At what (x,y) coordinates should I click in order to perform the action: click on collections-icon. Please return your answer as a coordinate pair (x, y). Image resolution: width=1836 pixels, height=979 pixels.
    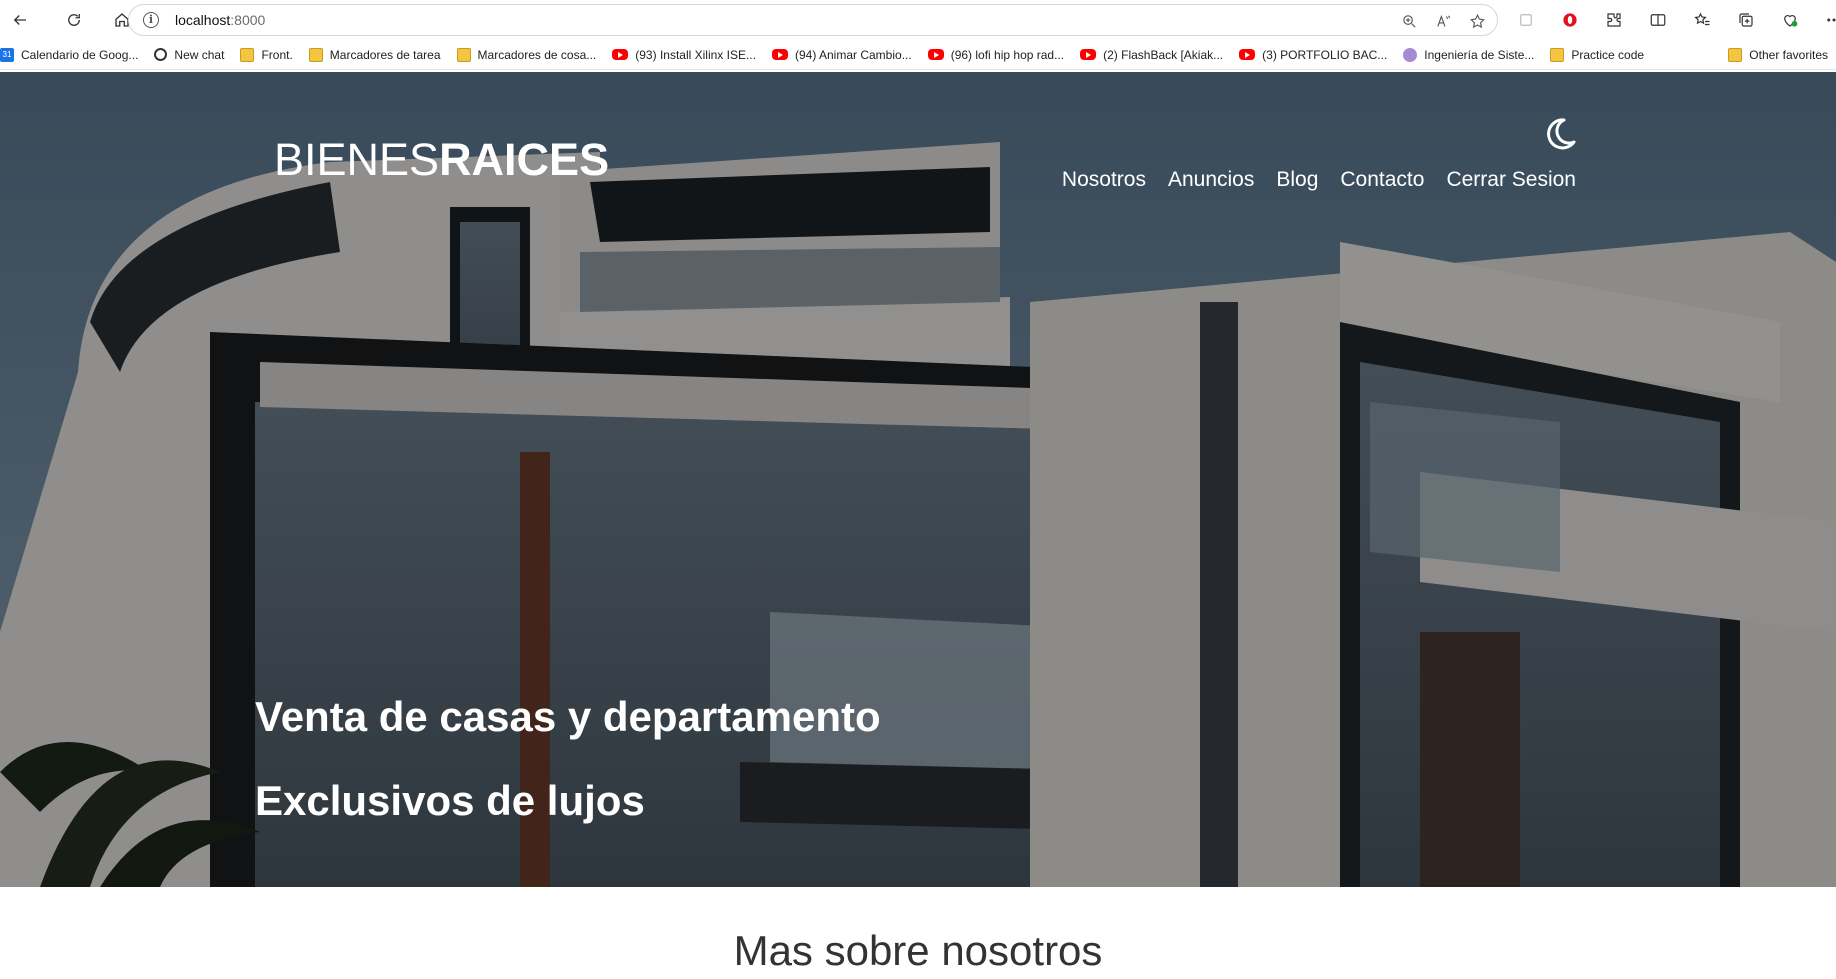
    Looking at the image, I should click on (1746, 20).